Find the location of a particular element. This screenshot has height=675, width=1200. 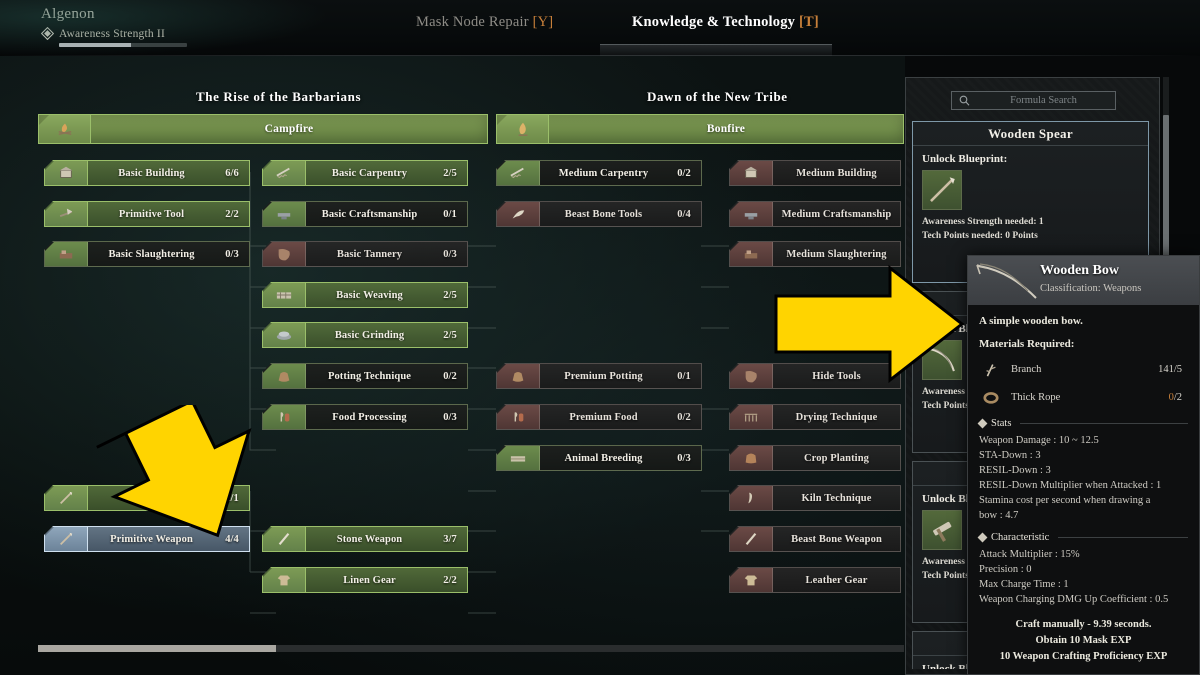

tech-node-count: 4/4 is located at coordinates (232, 539).